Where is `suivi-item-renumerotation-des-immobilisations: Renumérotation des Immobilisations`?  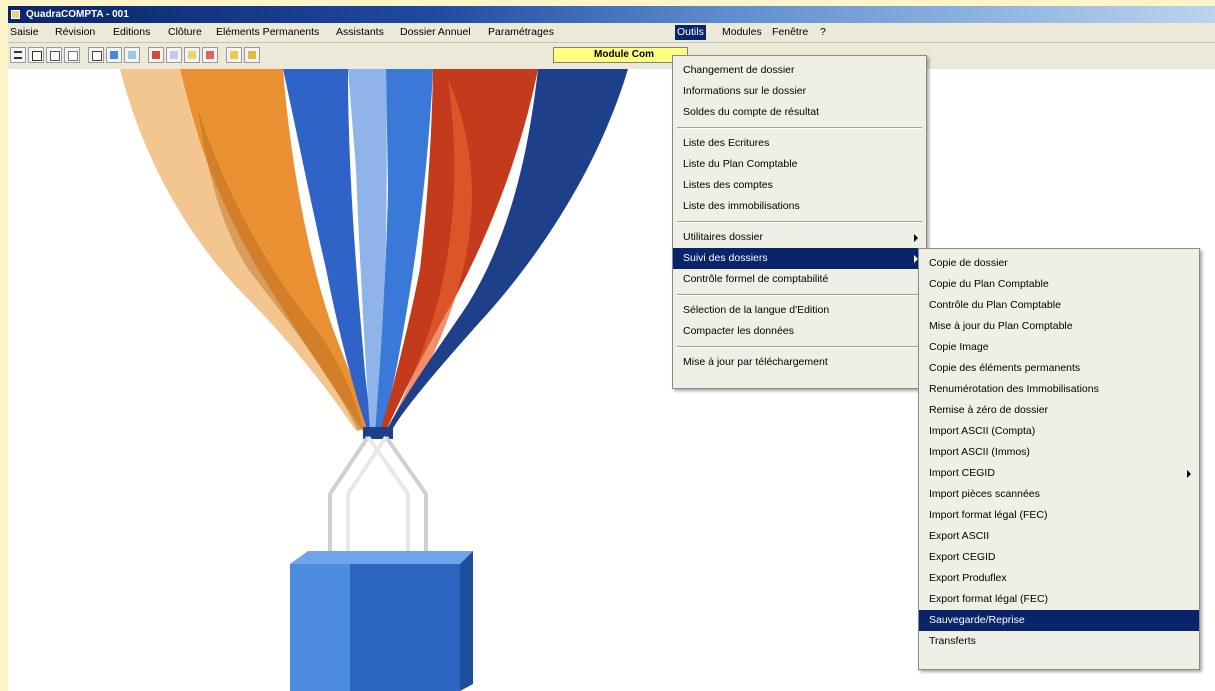 suivi-item-renumerotation-des-immobilisations: Renumérotation des Immobilisations is located at coordinates (1059, 389).